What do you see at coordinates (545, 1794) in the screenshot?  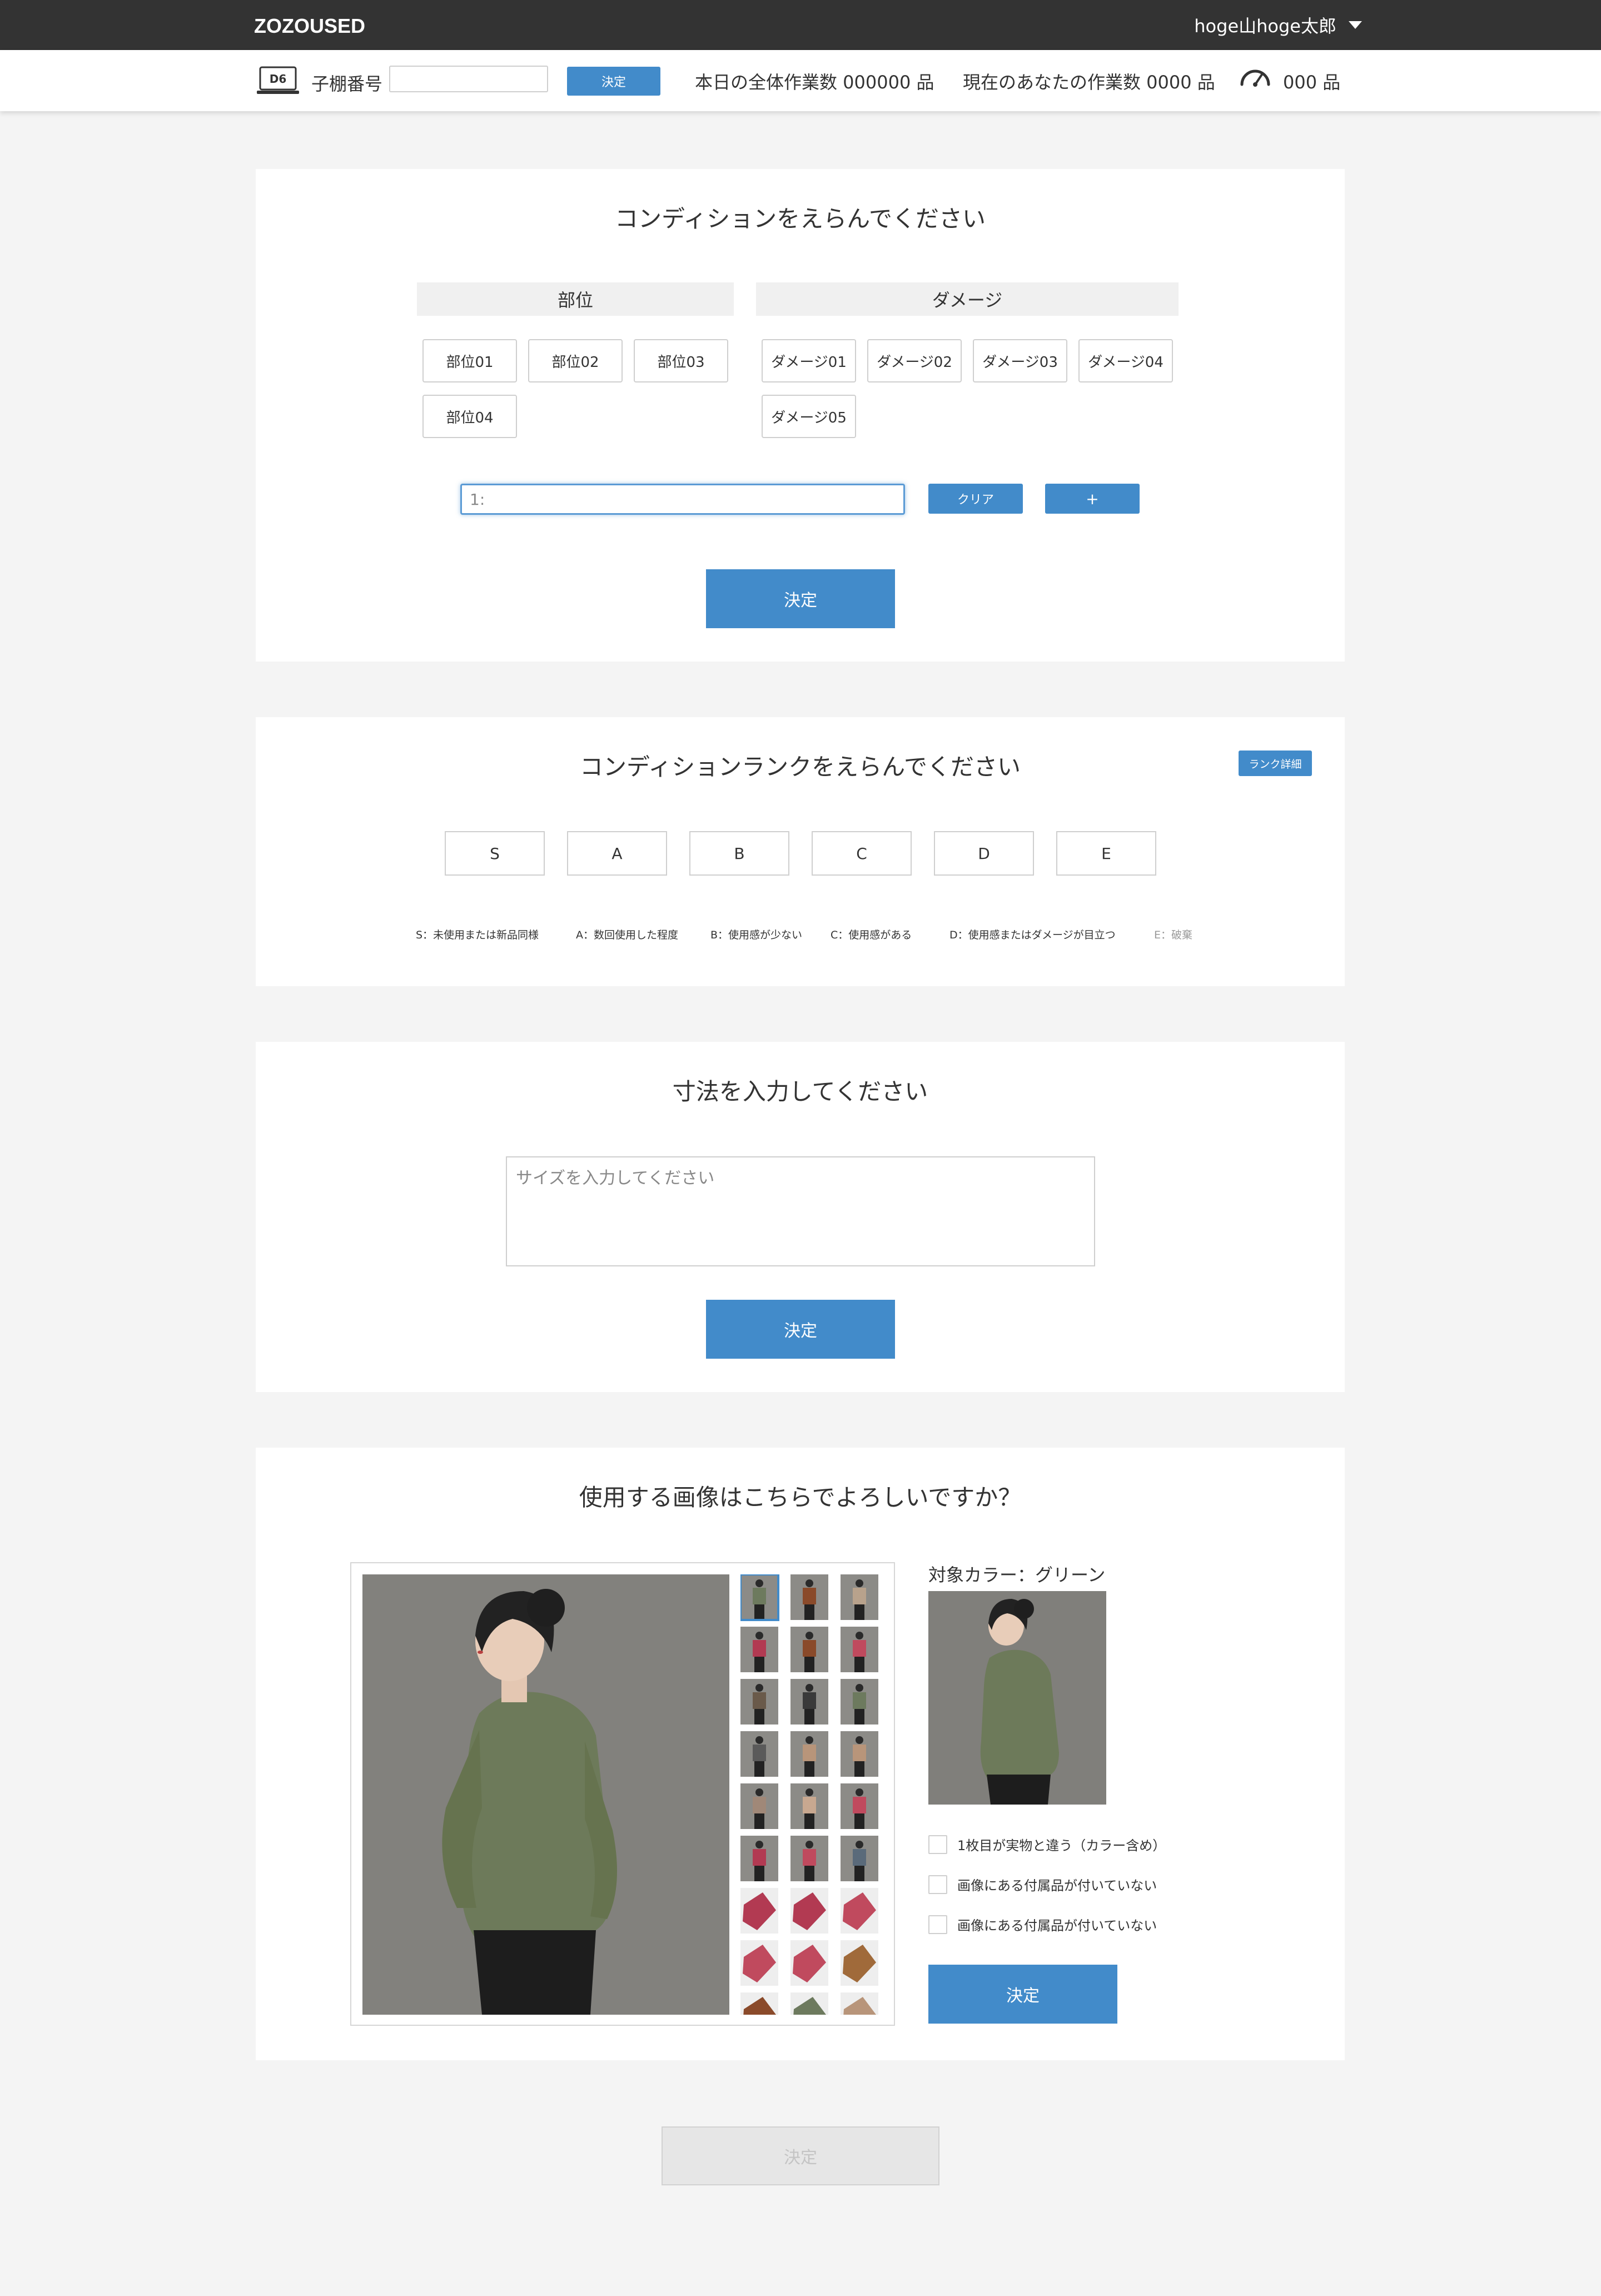 I see `main-product-image` at bounding box center [545, 1794].